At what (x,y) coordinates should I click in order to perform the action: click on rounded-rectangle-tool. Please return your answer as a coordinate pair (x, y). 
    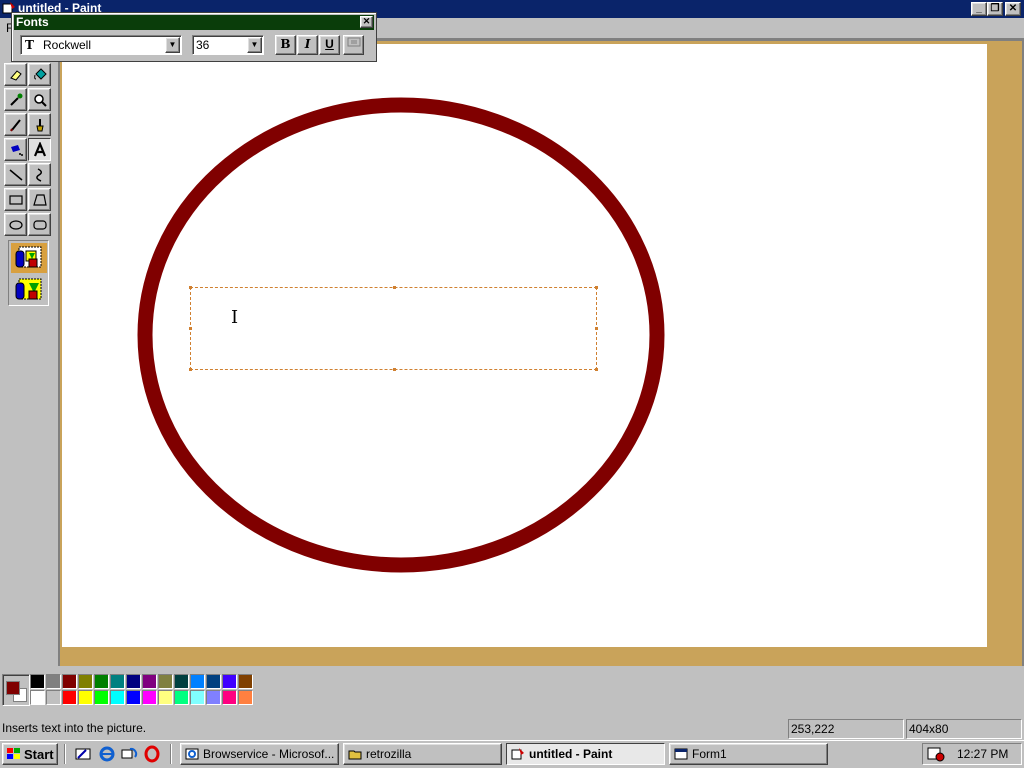
    Looking at the image, I should click on (39, 224).